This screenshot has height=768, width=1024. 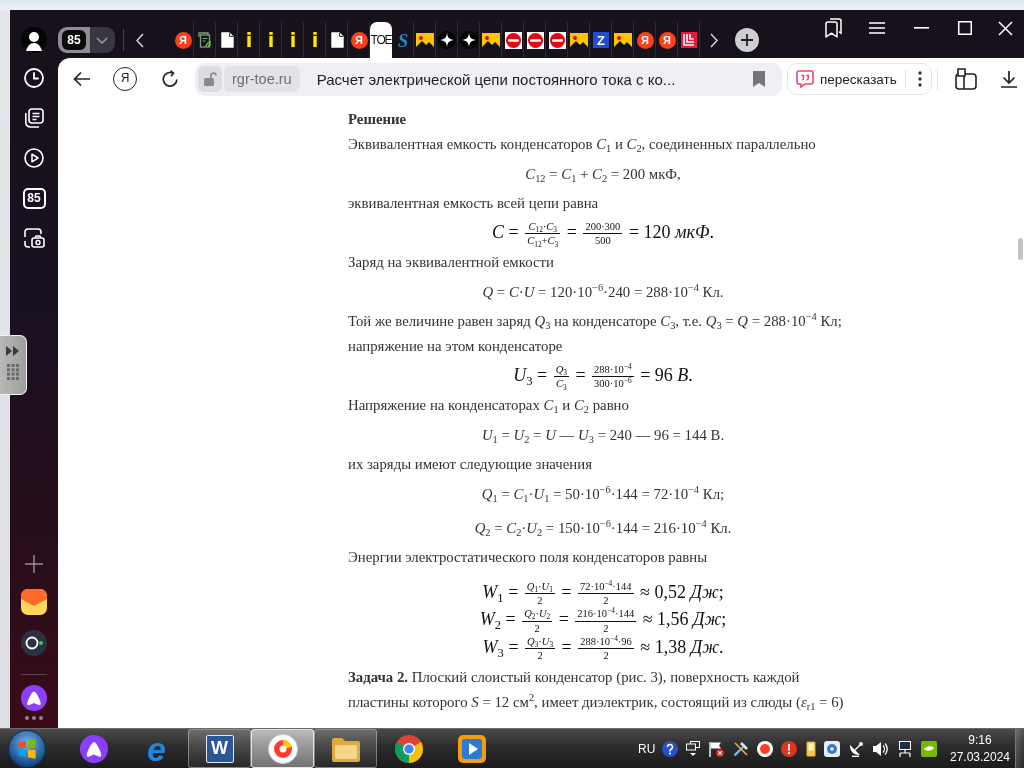 What do you see at coordinates (34, 158) in the screenshot?
I see `play-icon` at bounding box center [34, 158].